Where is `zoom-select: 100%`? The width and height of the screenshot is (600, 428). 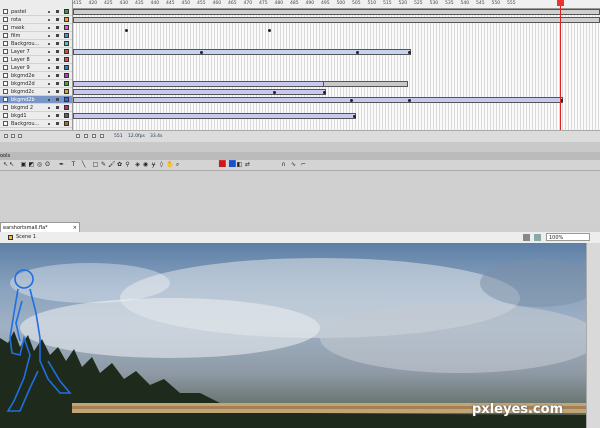 zoom-select: 100% is located at coordinates (568, 237).